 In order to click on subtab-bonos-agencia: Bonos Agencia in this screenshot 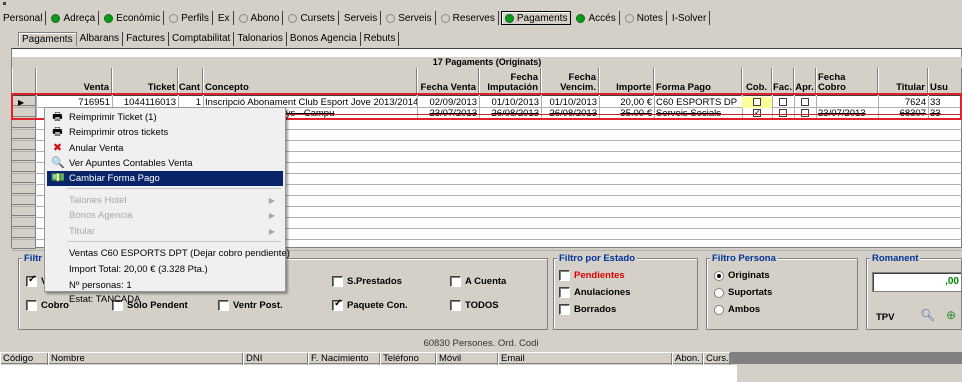, I will do `click(324, 39)`.